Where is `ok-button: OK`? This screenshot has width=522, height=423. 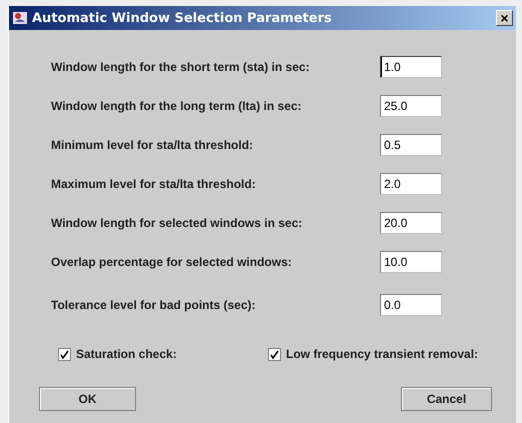
ok-button: OK is located at coordinates (87, 399).